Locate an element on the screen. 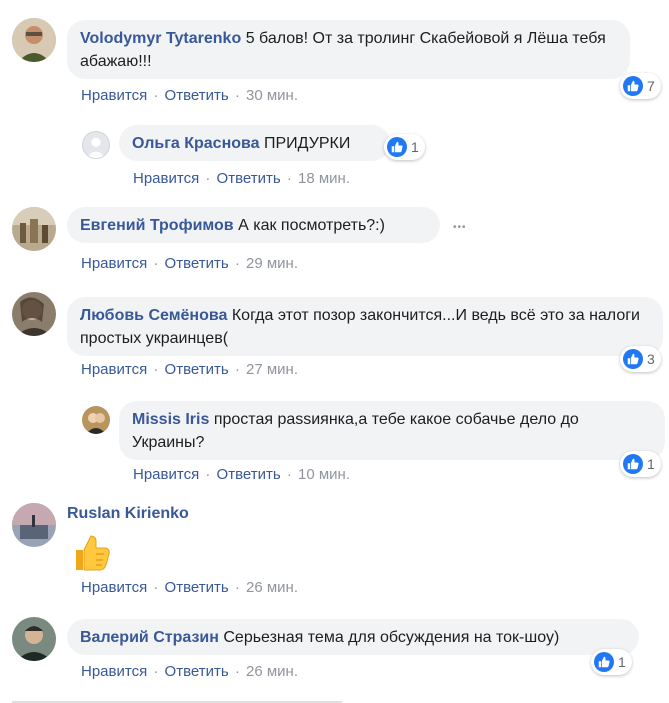 This screenshot has width=669, height=703. timestamp: 27 мин. is located at coordinates (272, 369).